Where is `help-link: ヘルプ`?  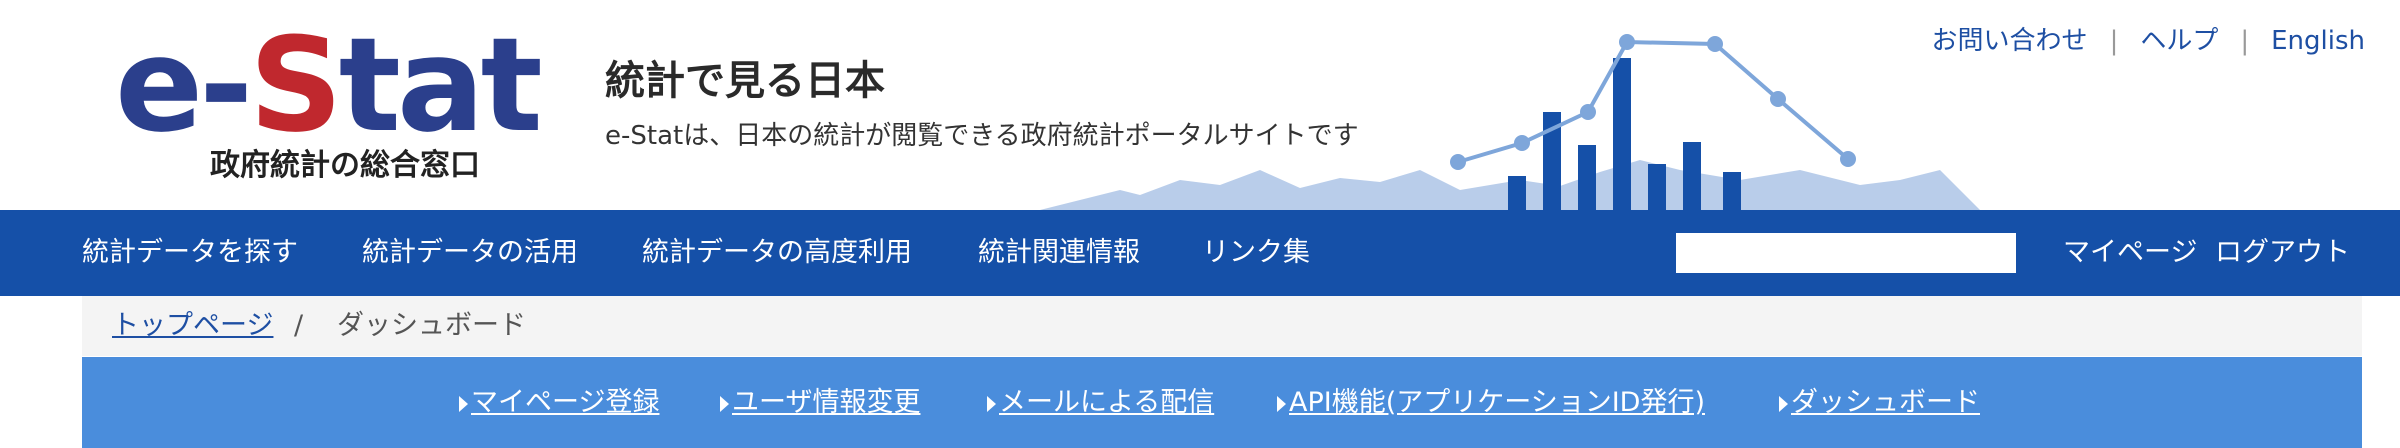
help-link: ヘルプ is located at coordinates (2179, 41).